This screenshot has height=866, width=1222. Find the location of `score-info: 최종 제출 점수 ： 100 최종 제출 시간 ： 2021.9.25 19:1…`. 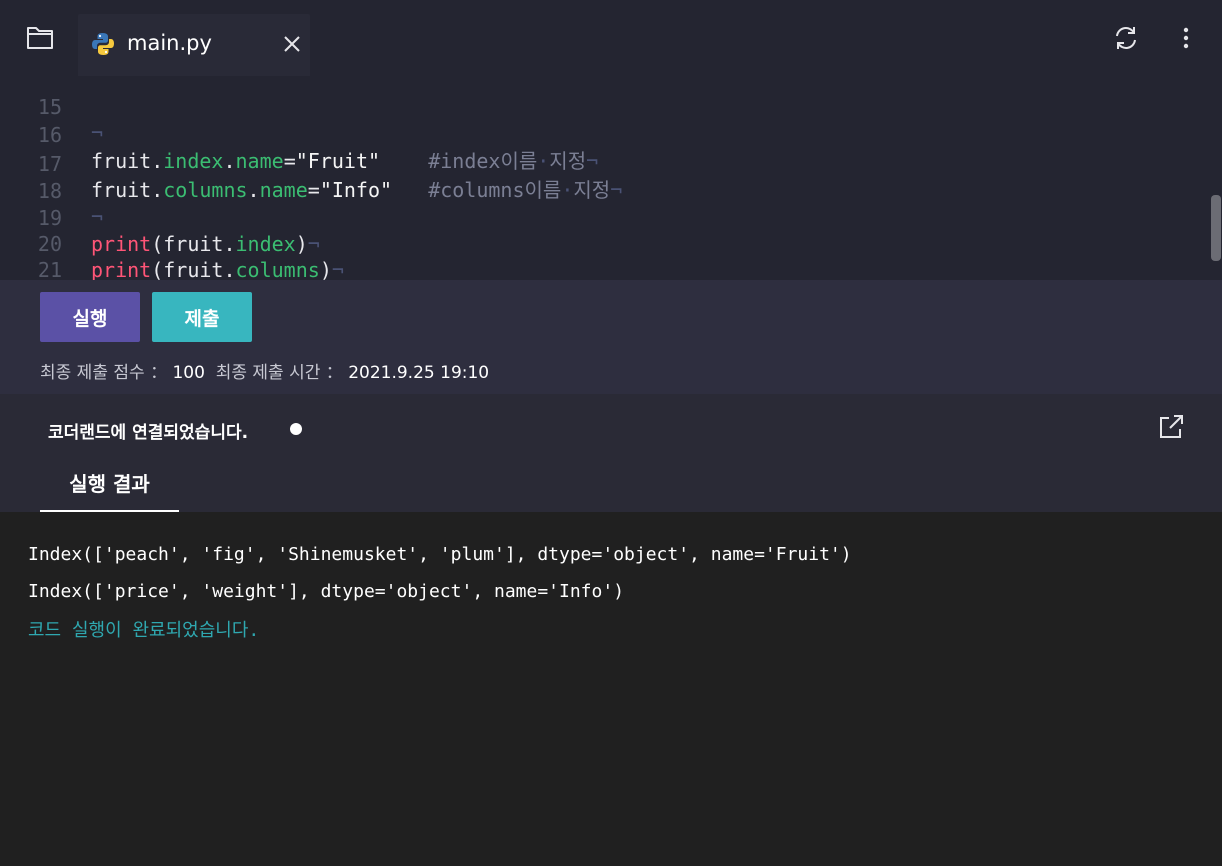

score-info: 최종 제출 점수 ： 100 최종 제출 시간 ： 2021.9.25 19:1… is located at coordinates (264, 370).